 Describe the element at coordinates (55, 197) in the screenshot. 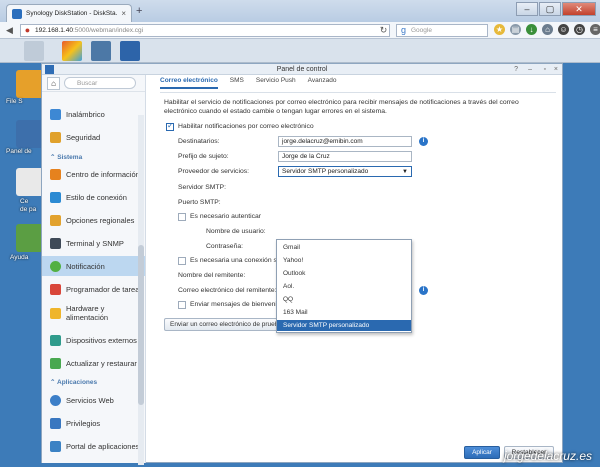

I see `connection-style-icon` at that location.